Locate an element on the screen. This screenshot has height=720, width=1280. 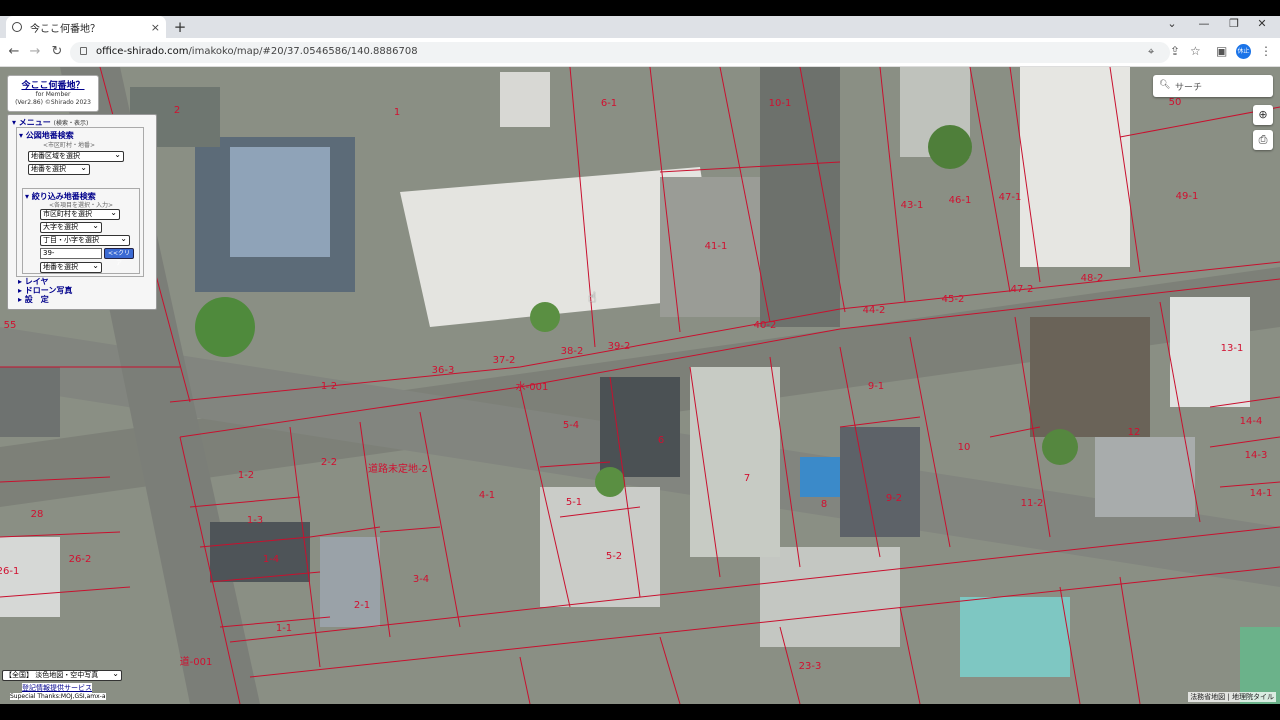
basemap-select: 【全国】 淡色地図・空中写真 is located at coordinates (62, 675).